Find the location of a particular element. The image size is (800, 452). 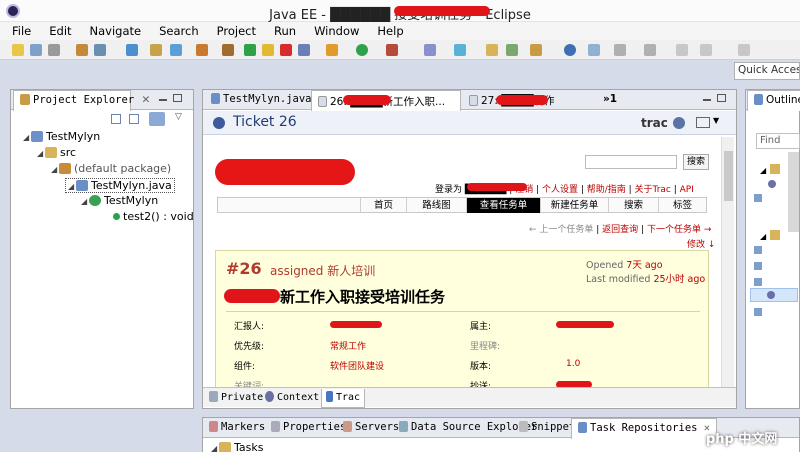

help-link: 帮助/指南 is located at coordinates (606, 190).